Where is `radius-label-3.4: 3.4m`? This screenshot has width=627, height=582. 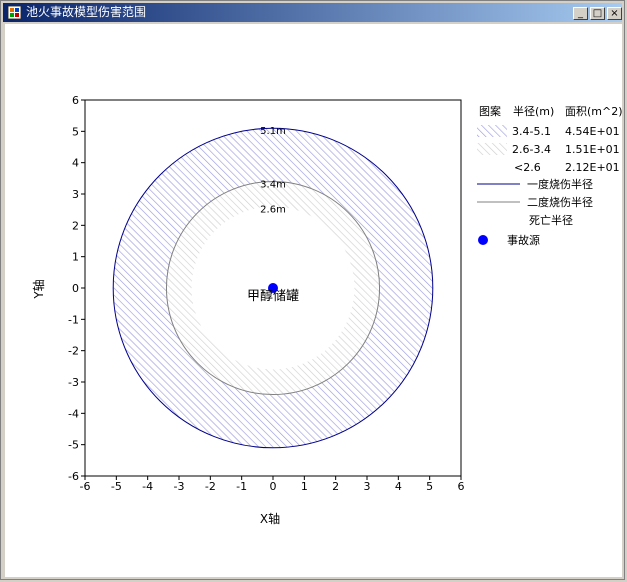
radius-label-3.4: 3.4m is located at coordinates (273, 184).